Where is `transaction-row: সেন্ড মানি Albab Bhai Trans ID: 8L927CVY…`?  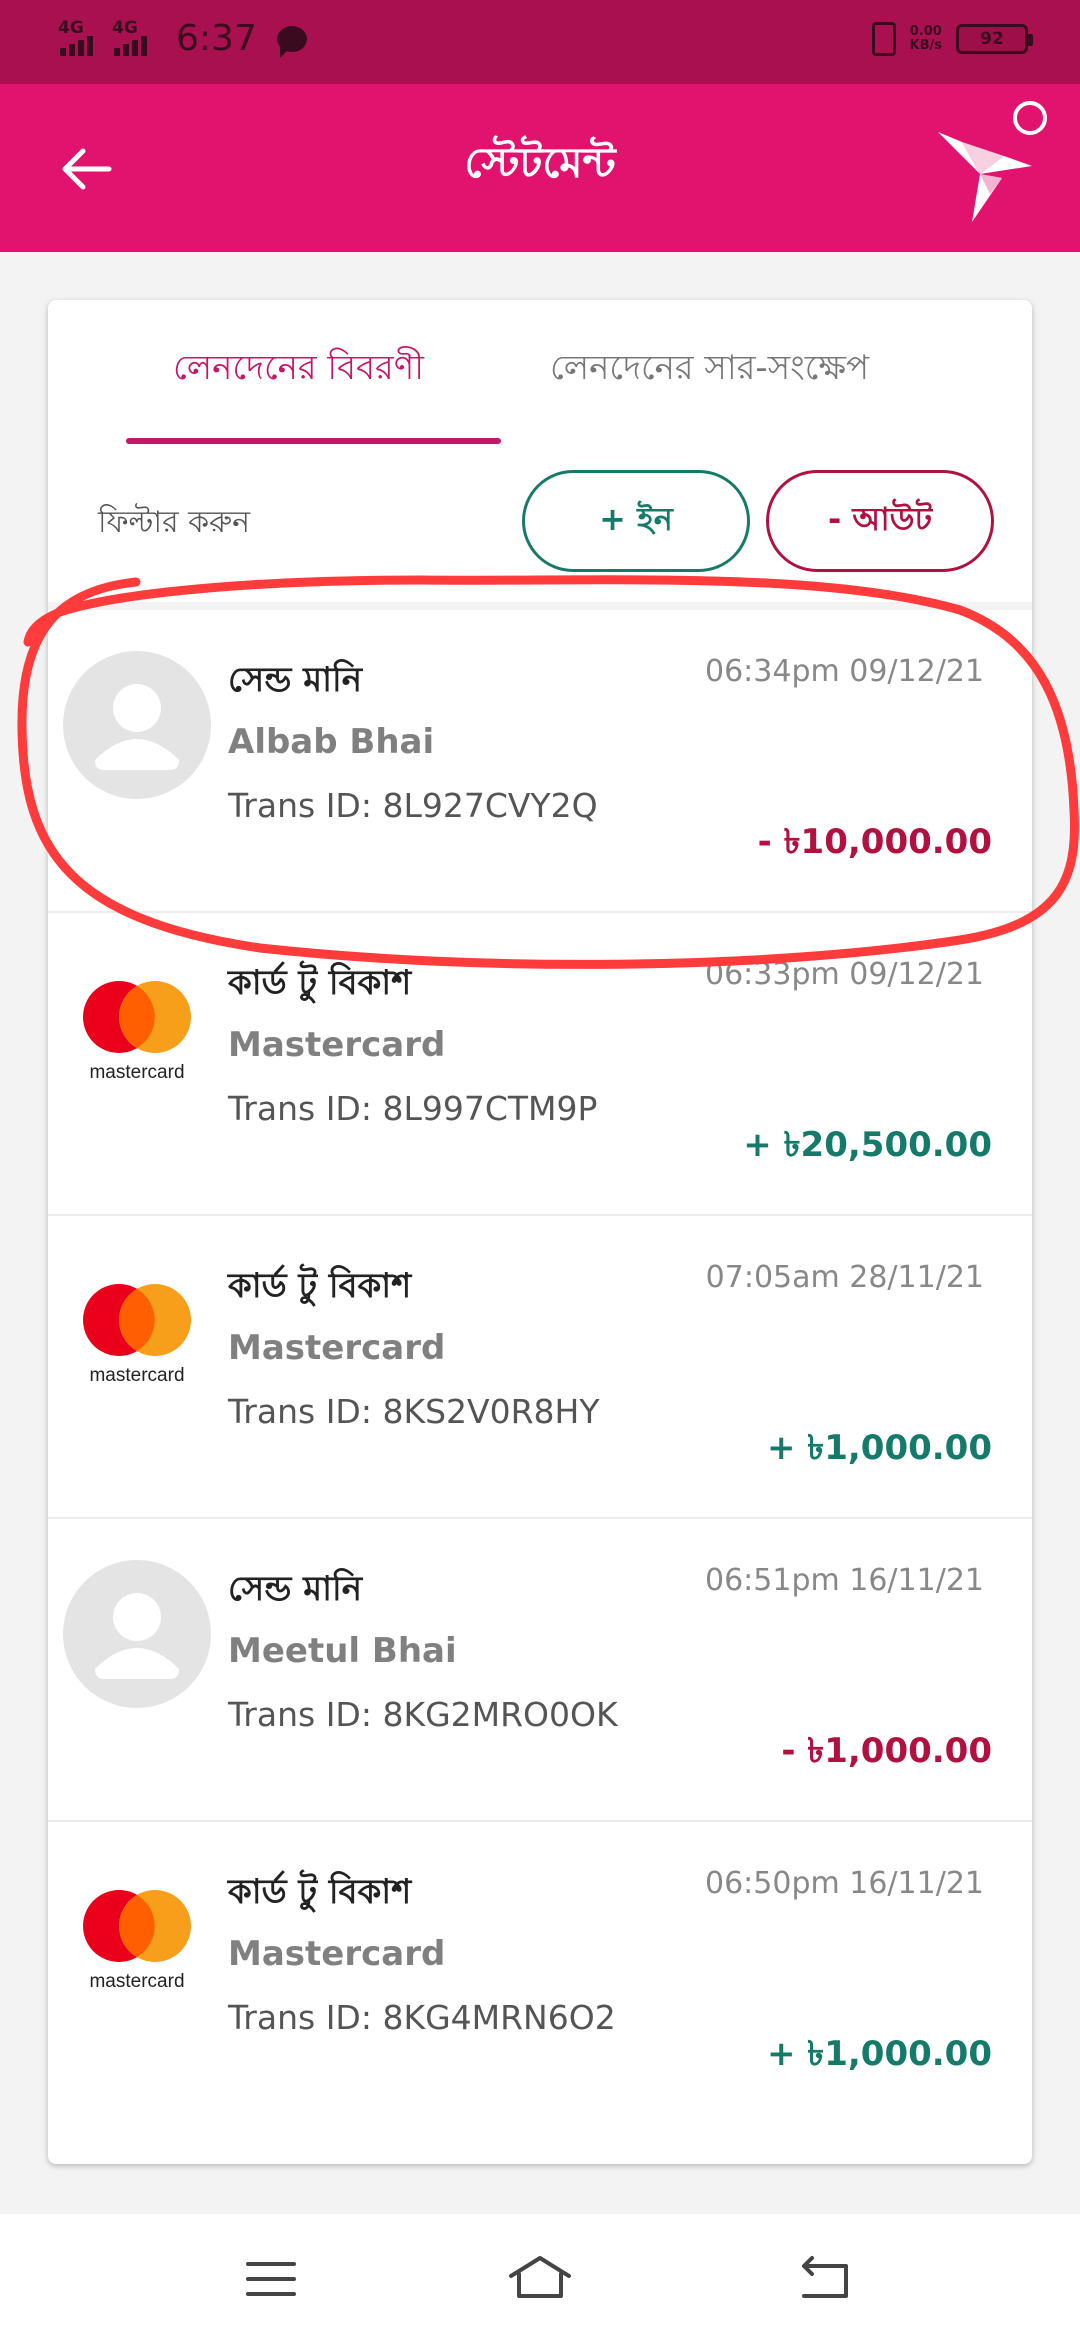 transaction-row: সেন্ড মানি Albab Bhai Trans ID: 8L927CVY… is located at coordinates (540, 756).